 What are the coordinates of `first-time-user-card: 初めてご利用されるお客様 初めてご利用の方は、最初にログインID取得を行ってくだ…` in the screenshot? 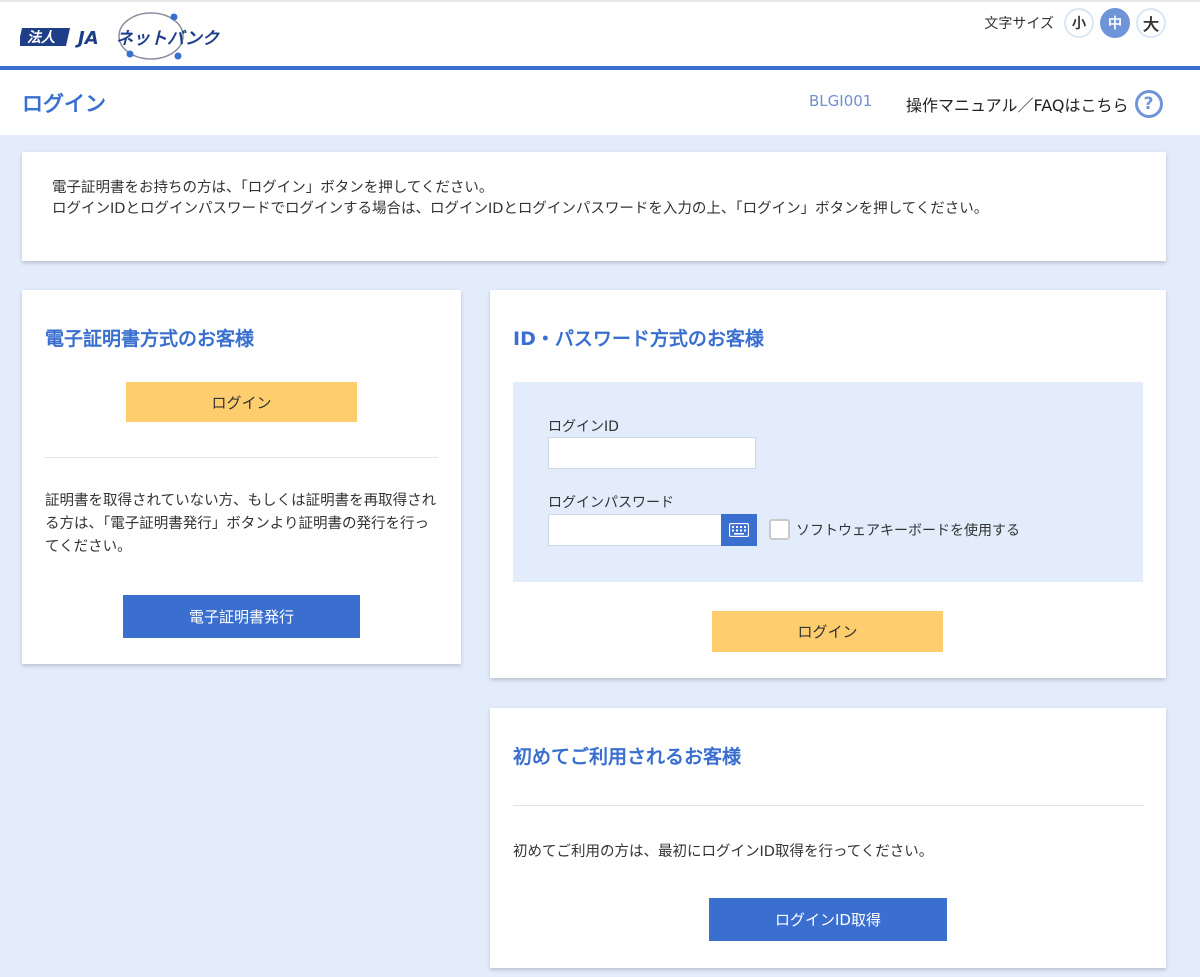 It's located at (828, 838).